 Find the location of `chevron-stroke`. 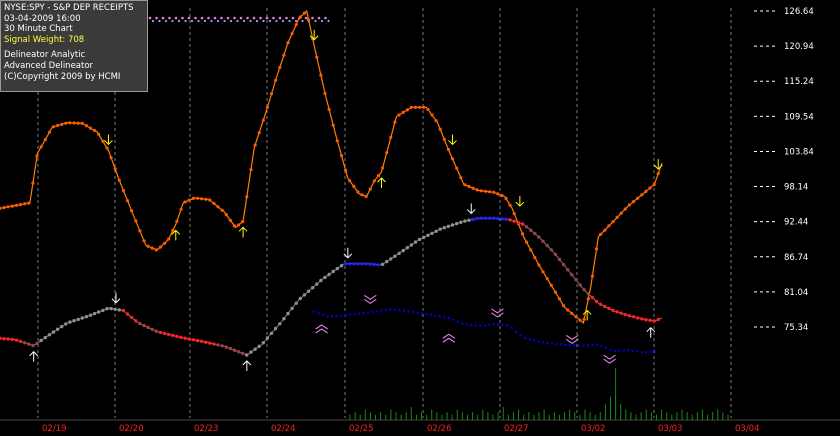

chevron-stroke is located at coordinates (449, 340).